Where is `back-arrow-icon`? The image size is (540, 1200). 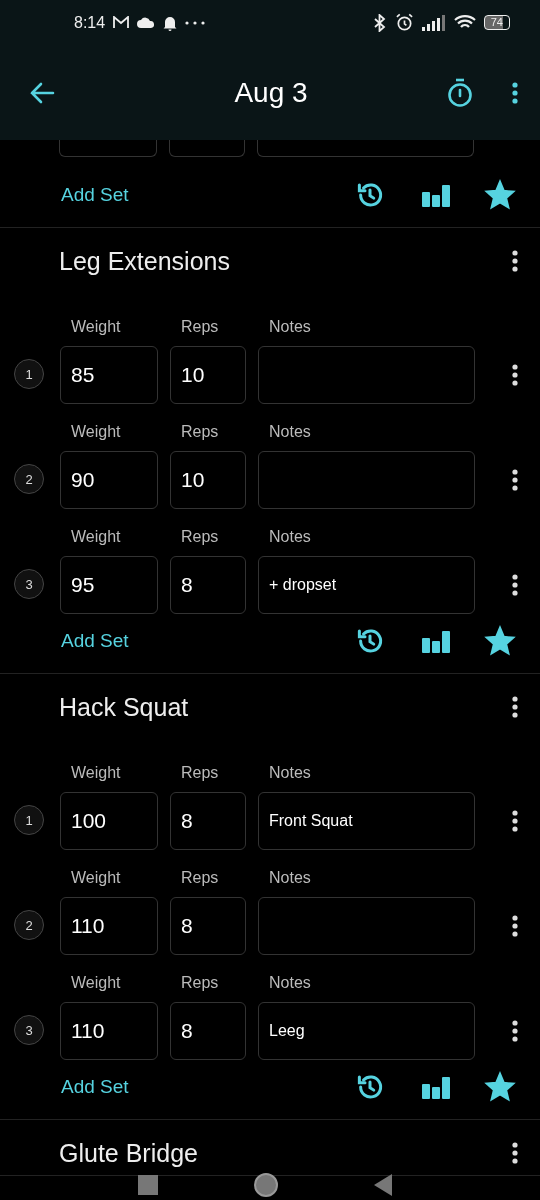 back-arrow-icon is located at coordinates (42, 92).